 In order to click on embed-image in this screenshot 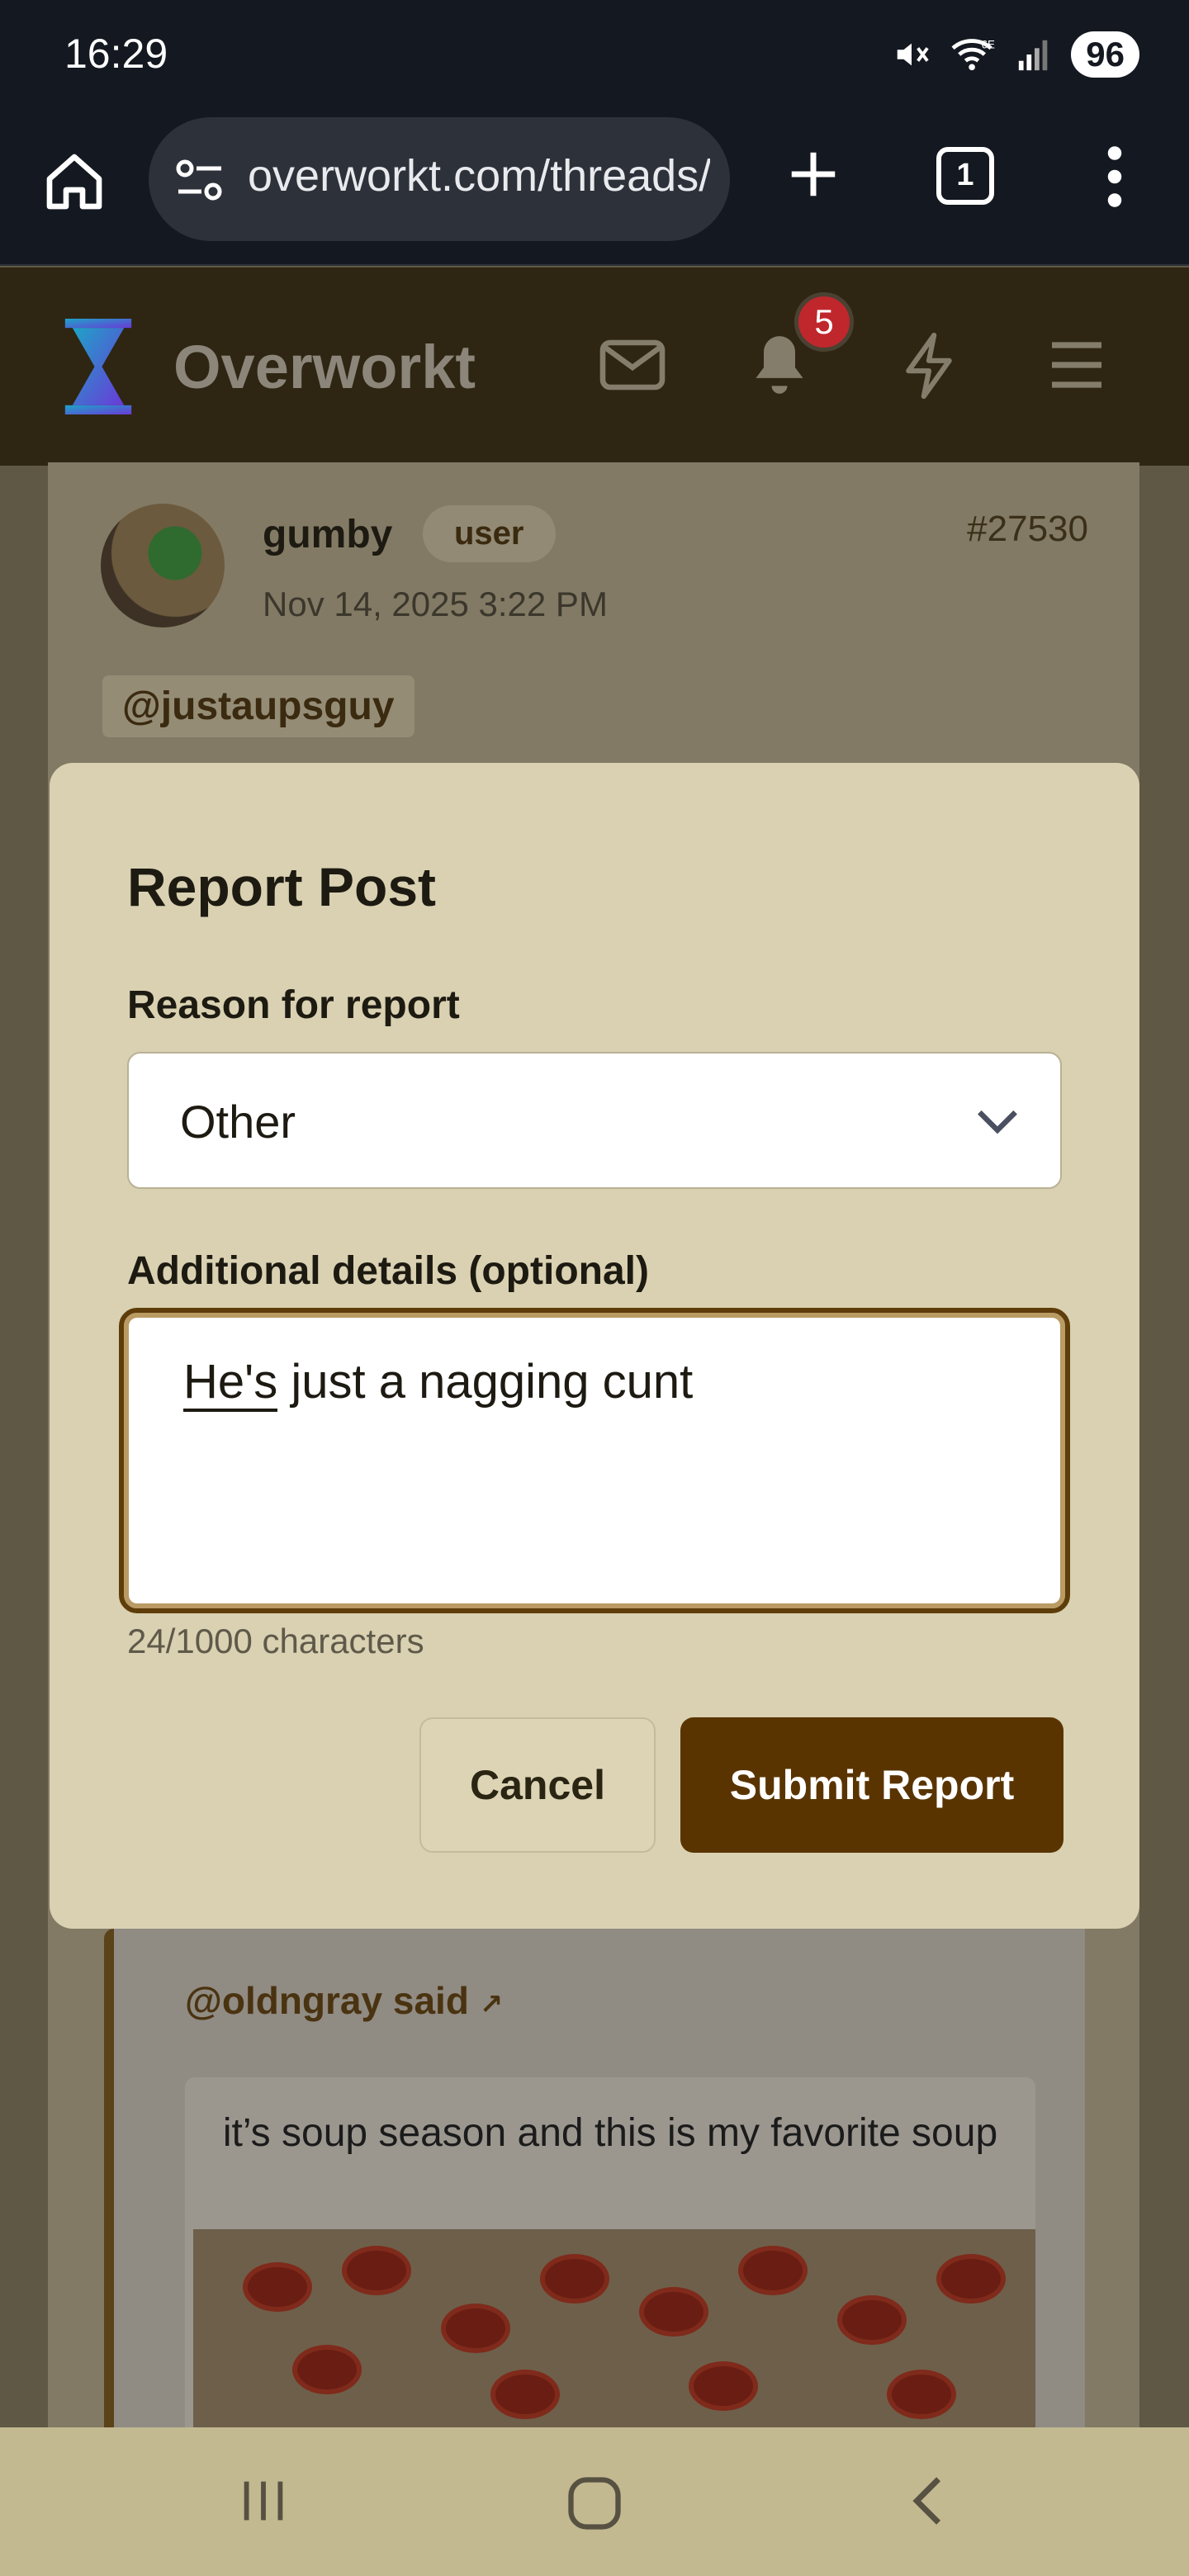, I will do `click(614, 2335)`.